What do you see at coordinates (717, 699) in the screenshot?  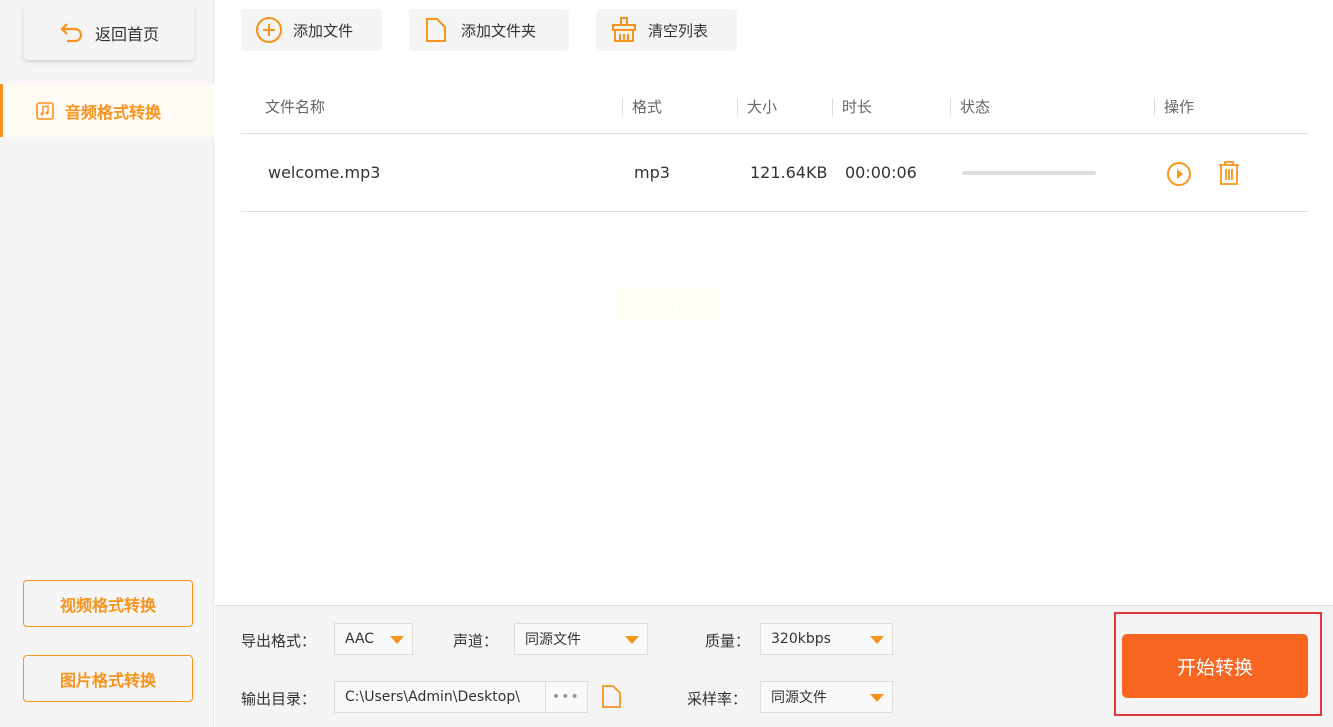 I see `sample-rate-label: 采样率：` at bounding box center [717, 699].